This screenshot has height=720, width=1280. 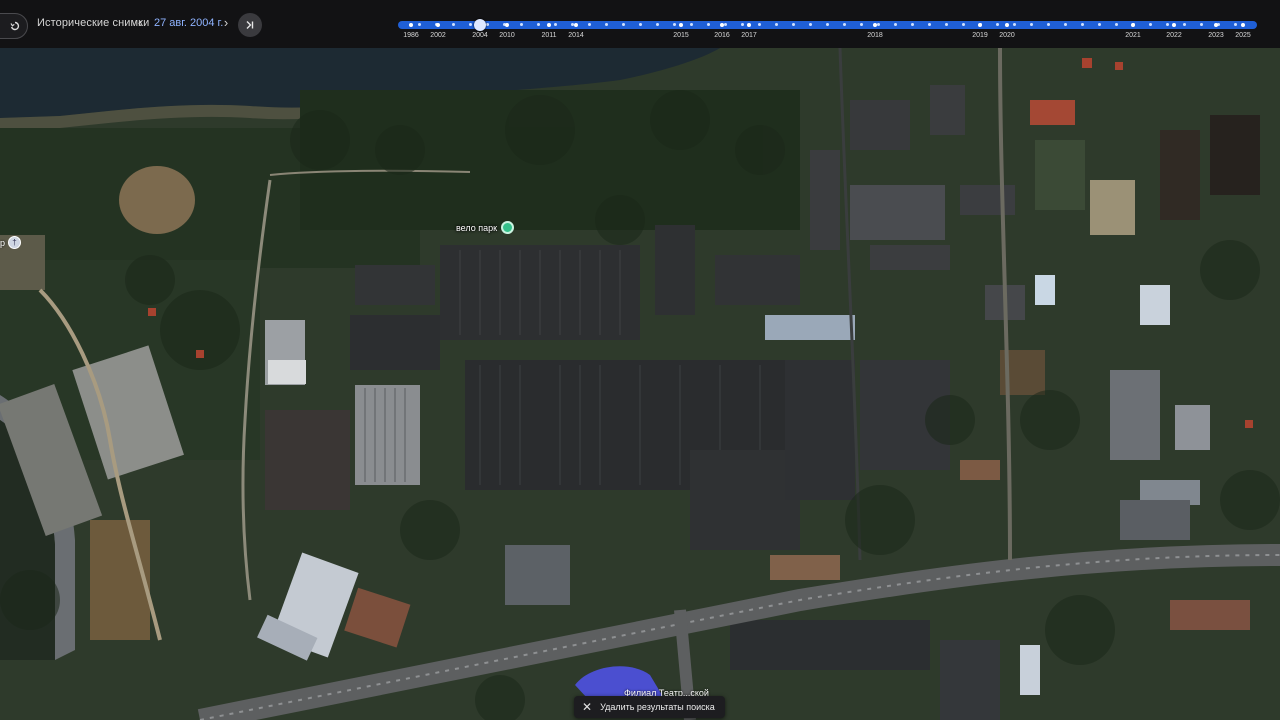 What do you see at coordinates (1007, 35) in the screenshot?
I see `timeline-year-label: 2020` at bounding box center [1007, 35].